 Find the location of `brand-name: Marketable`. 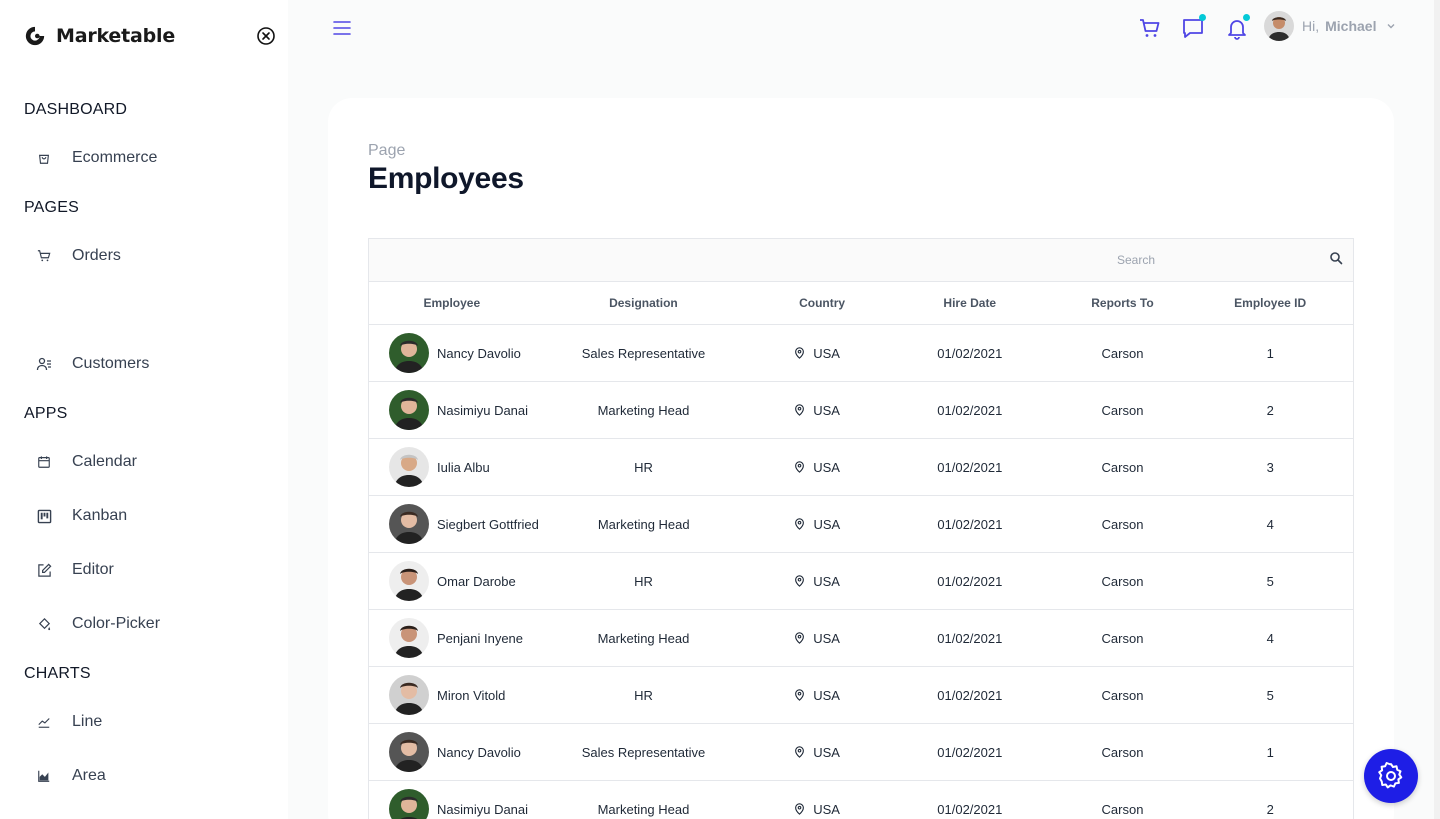

brand-name: Marketable is located at coordinates (116, 36).